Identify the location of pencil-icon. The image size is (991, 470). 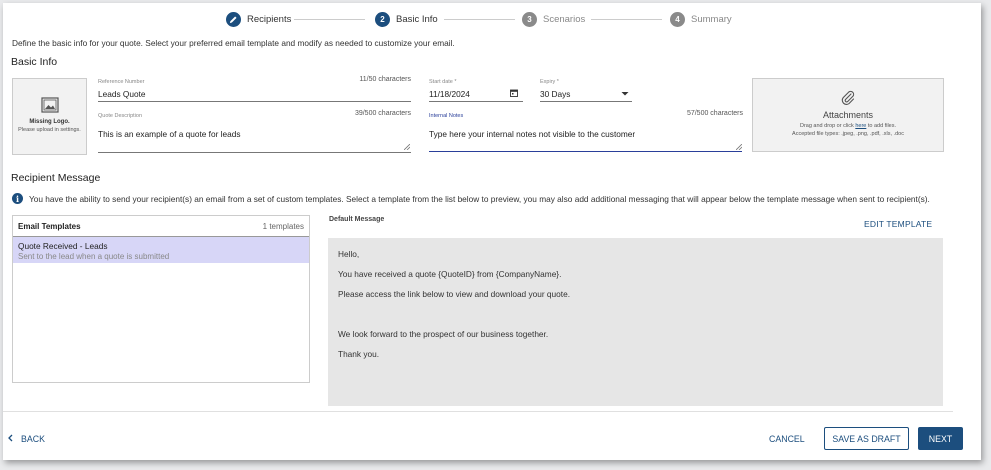
(233, 19).